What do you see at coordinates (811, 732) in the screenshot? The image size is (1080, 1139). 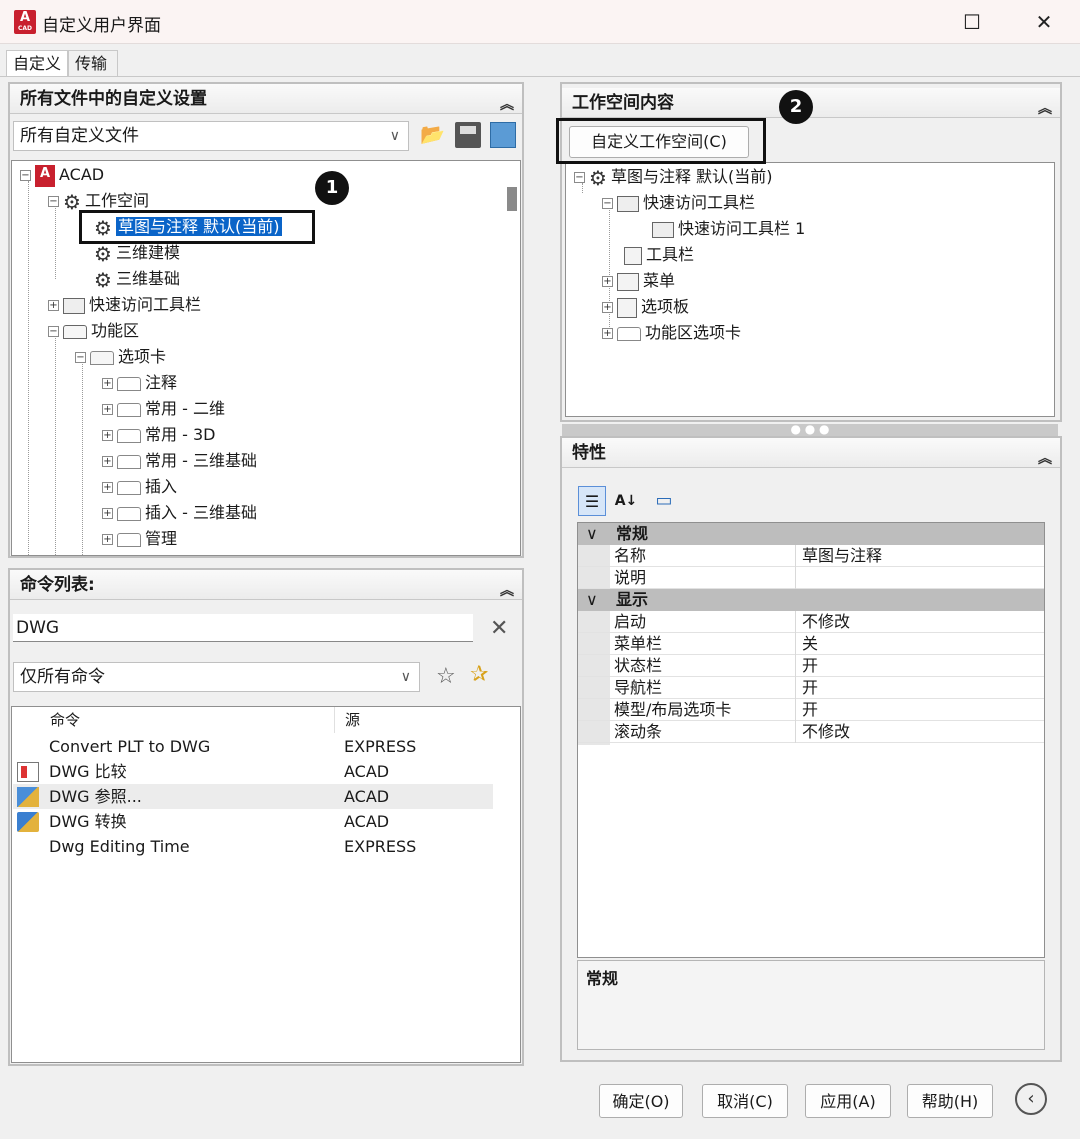 I see `property-row: 滚动条 不修改` at bounding box center [811, 732].